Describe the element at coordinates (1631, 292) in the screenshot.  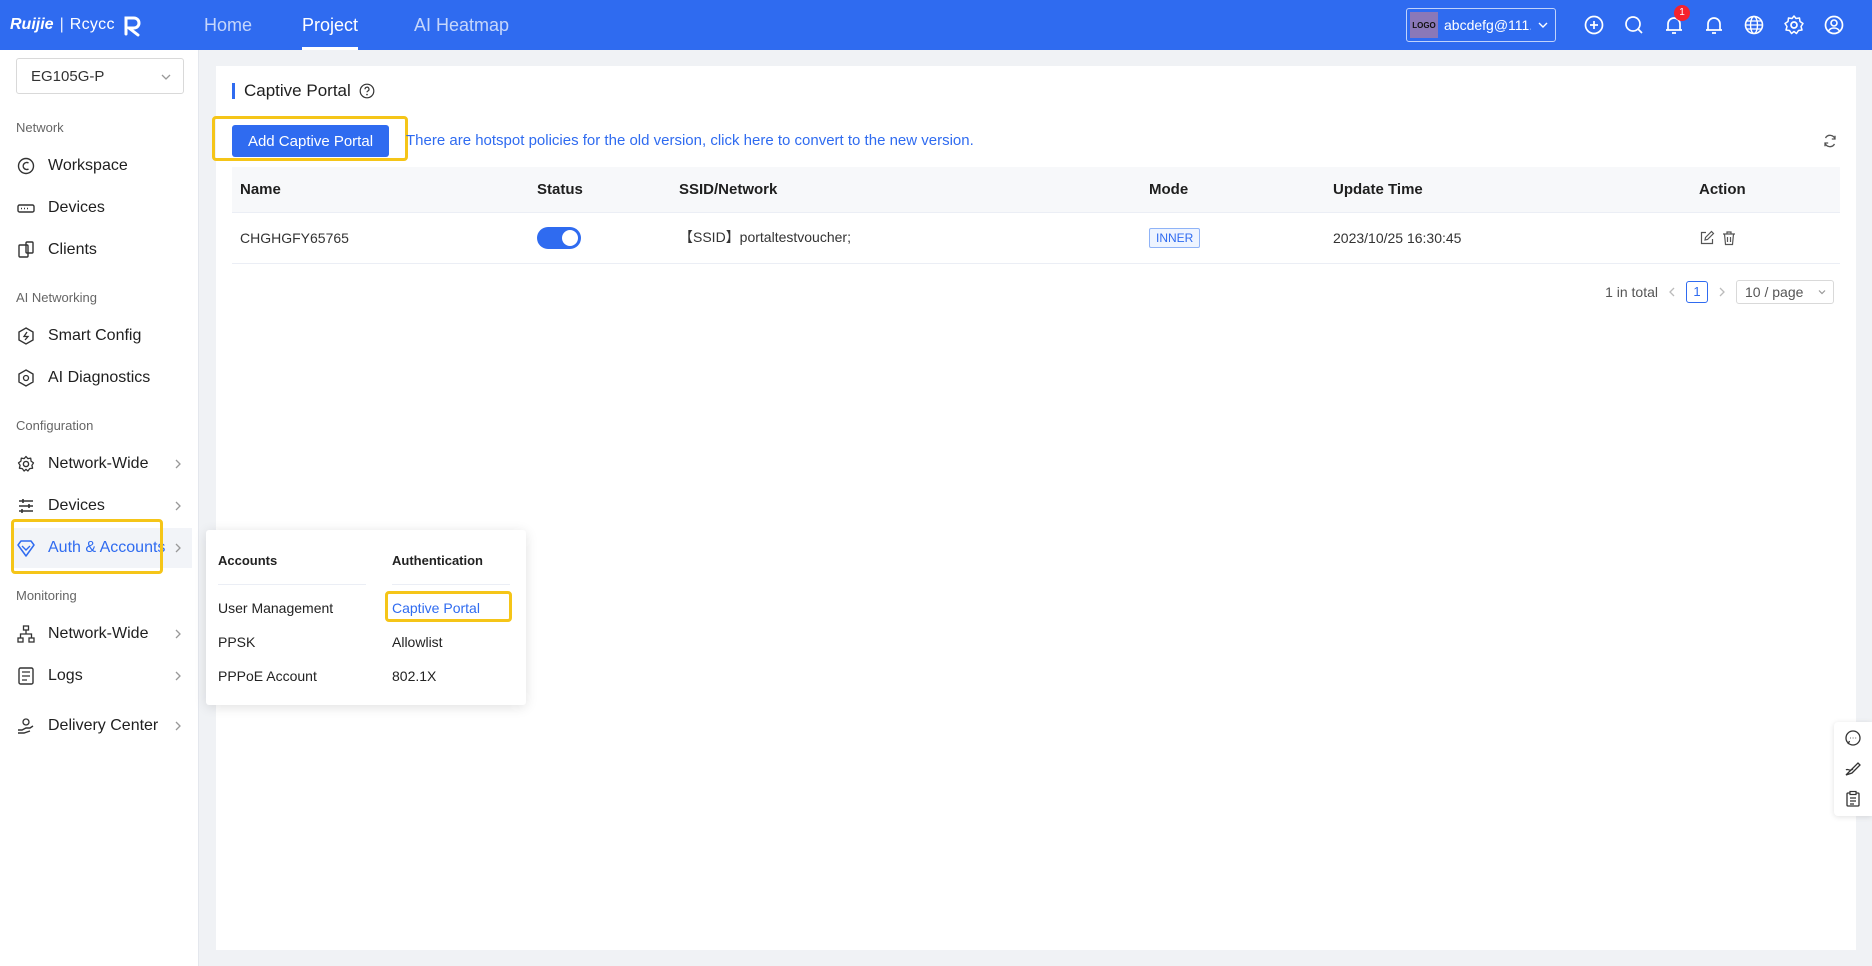
I see `pagination-total: 1 in total` at that location.